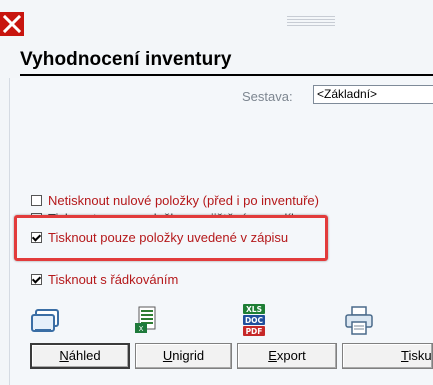  I want to click on option-label: Tisknout s řádkováním, so click(113, 279).